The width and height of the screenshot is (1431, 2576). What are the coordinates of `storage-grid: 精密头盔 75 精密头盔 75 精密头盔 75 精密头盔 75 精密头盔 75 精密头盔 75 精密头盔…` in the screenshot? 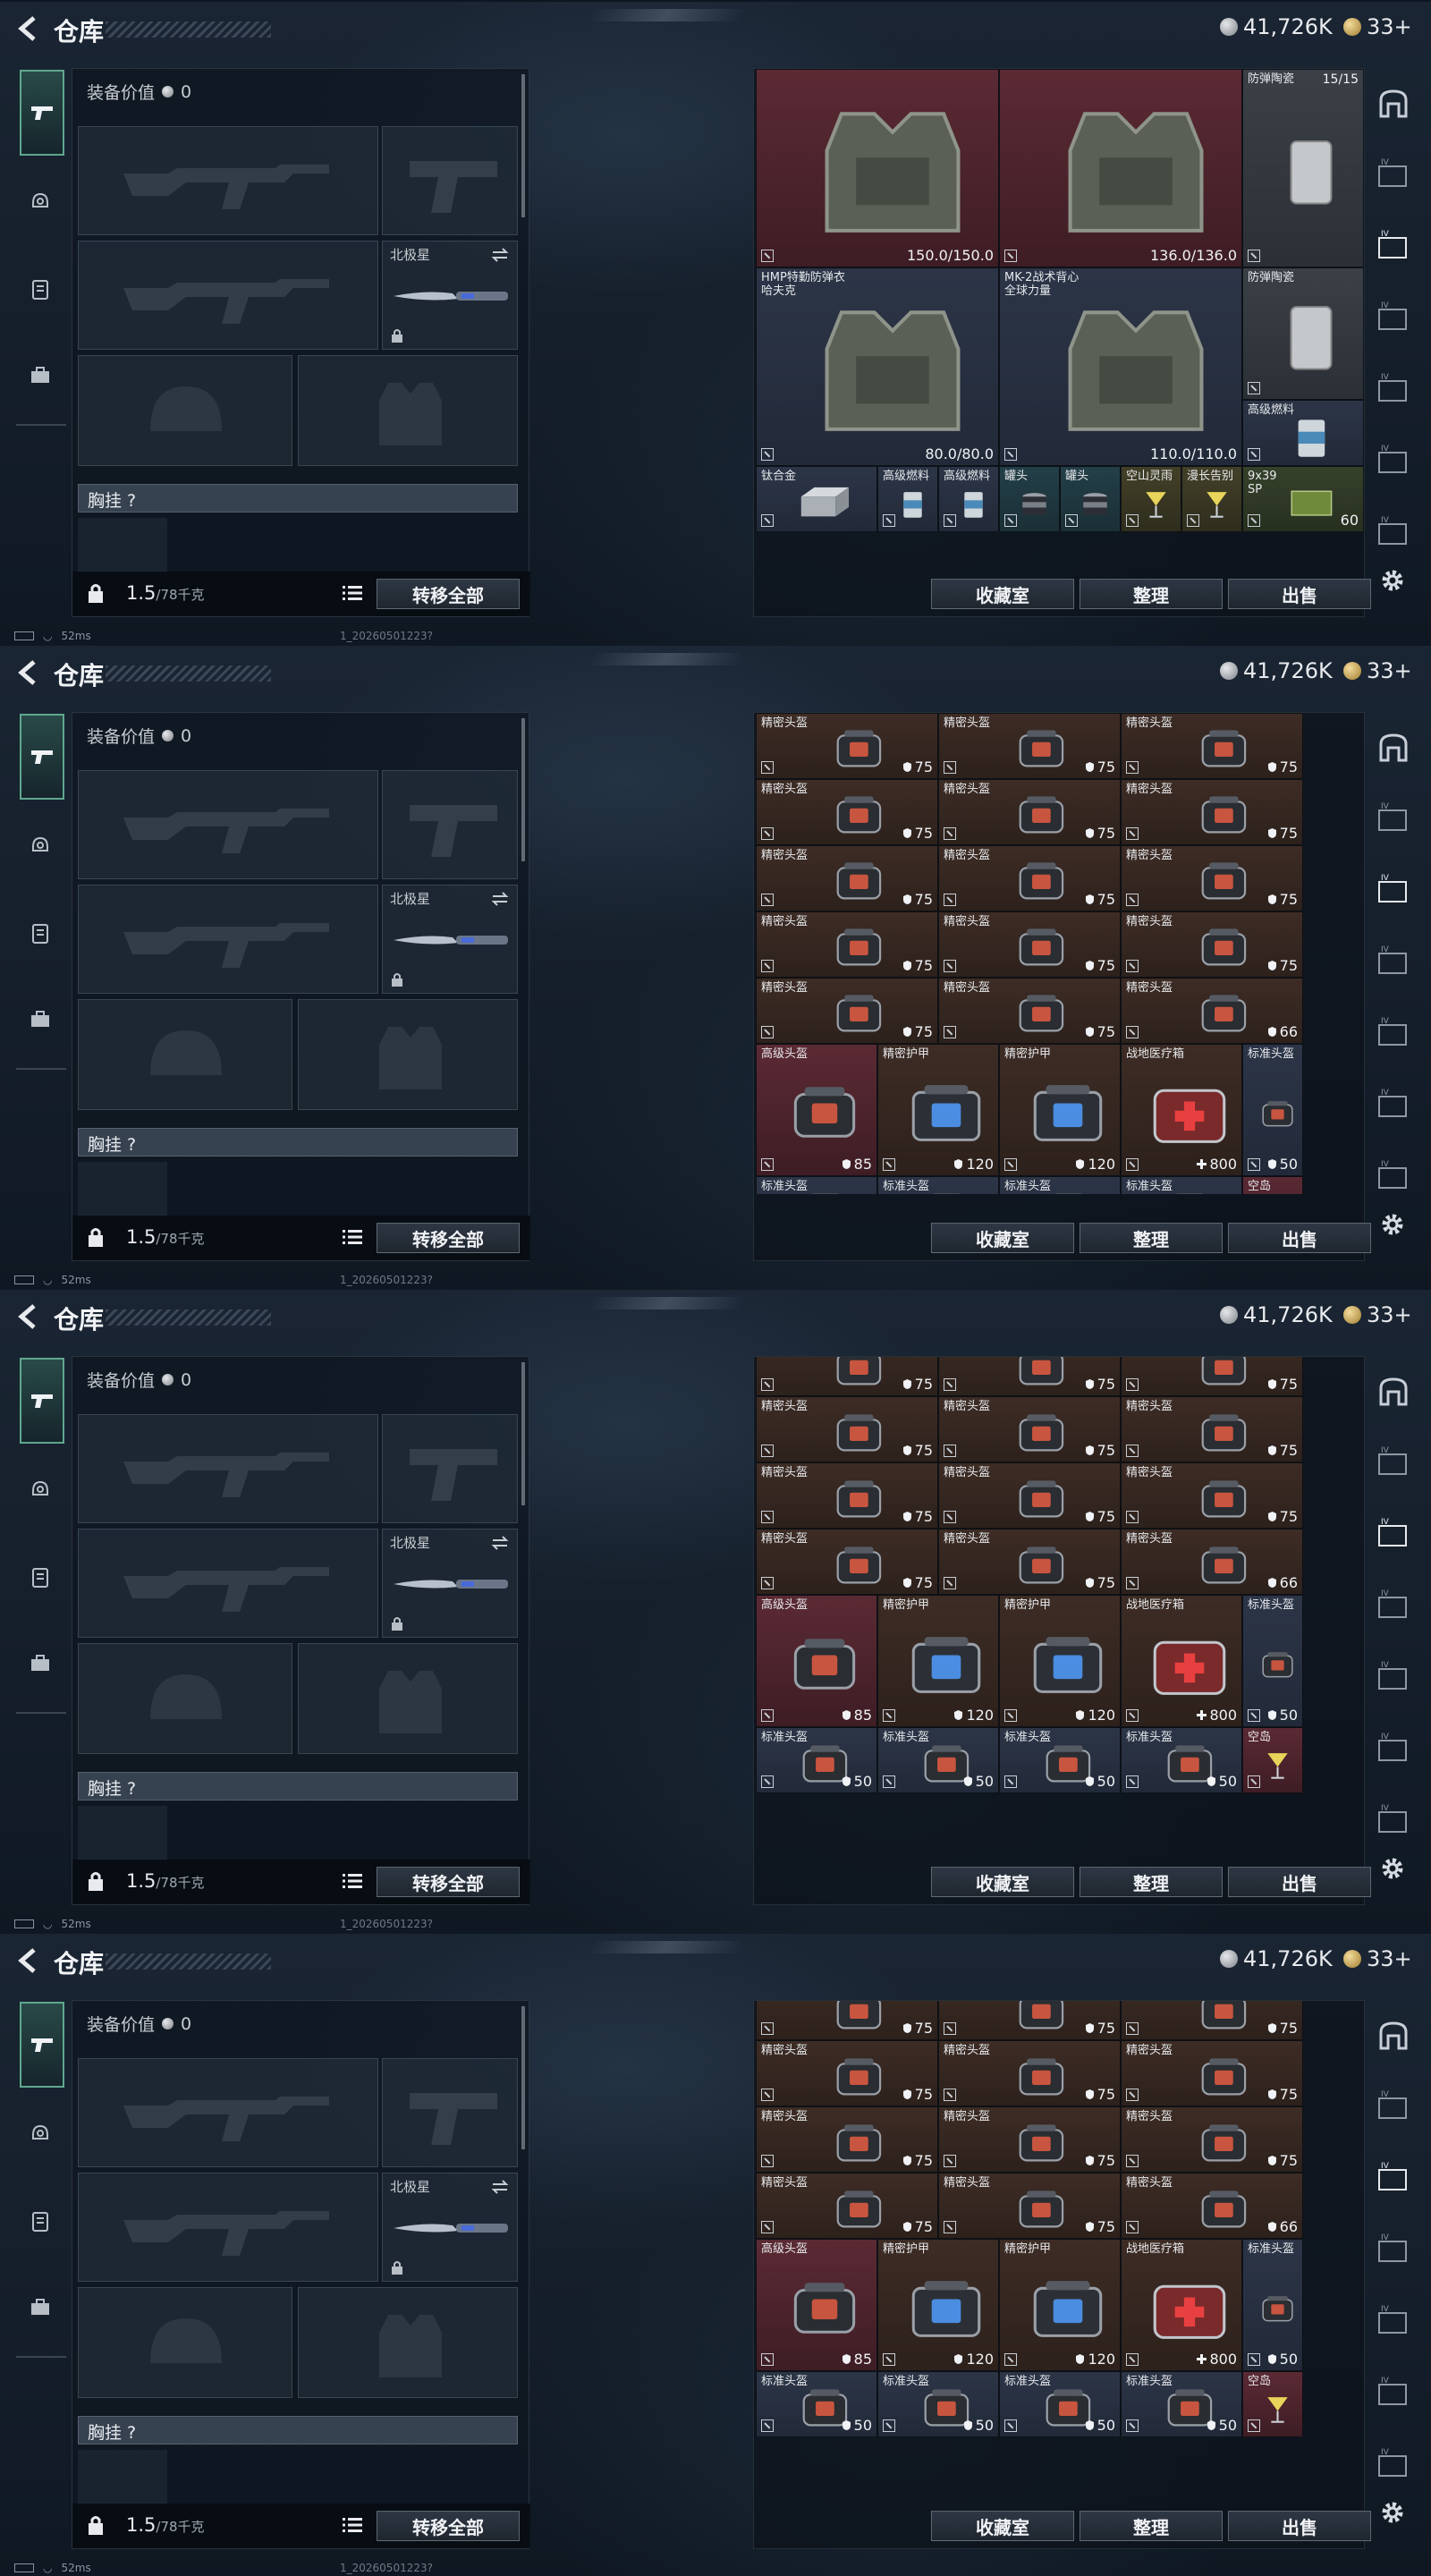 It's located at (1060, 953).